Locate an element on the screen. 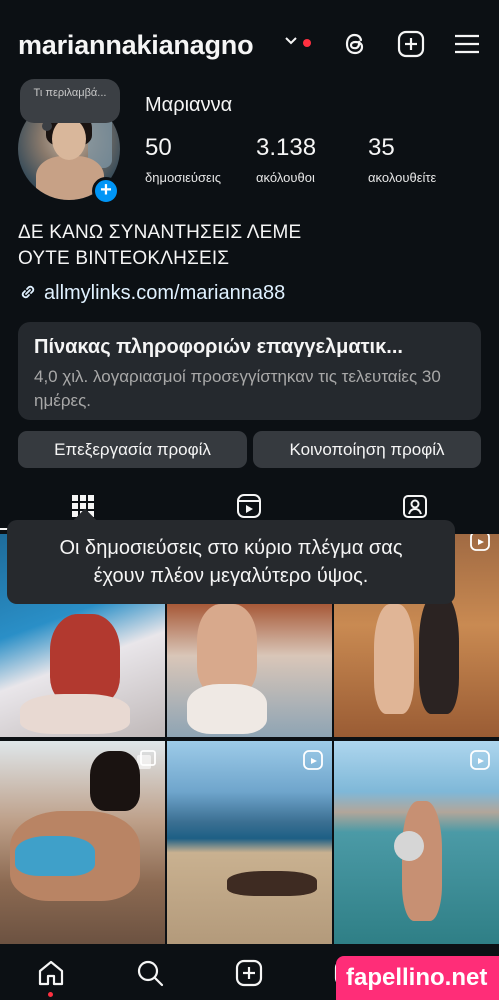  profile-link: allmylinks.com/marianna88 is located at coordinates (151, 293).